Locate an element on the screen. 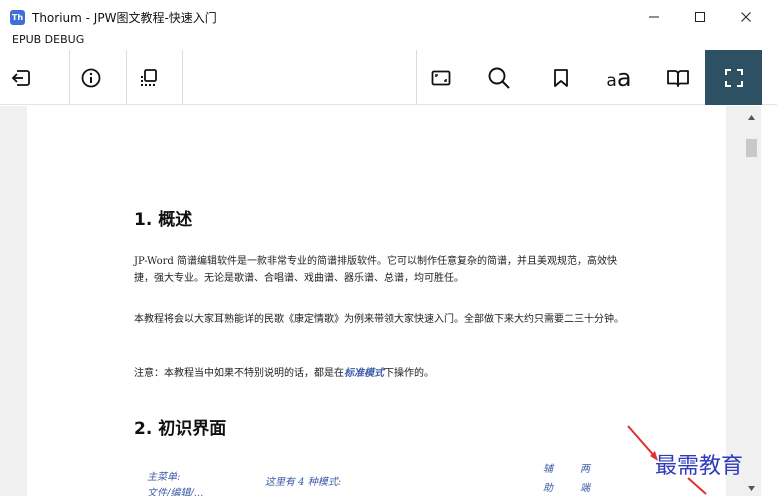 Image resolution: width=777 pixels, height=496 pixels. menu-epub-debug: EPUB DEBUG is located at coordinates (48, 39).